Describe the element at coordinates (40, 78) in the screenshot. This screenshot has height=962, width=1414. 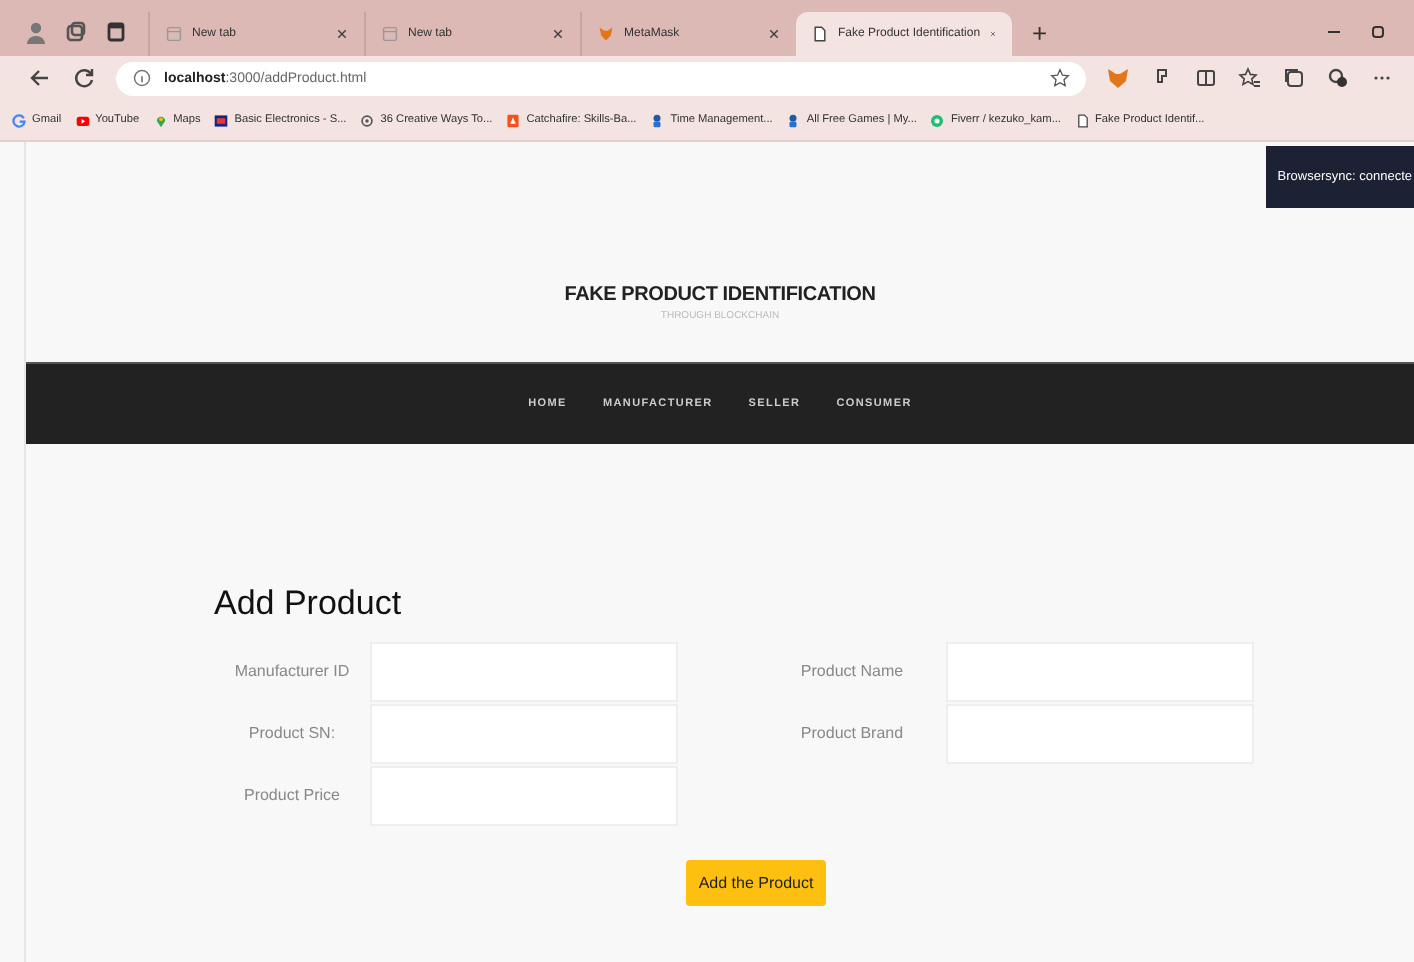
I see `back-icon` at that location.